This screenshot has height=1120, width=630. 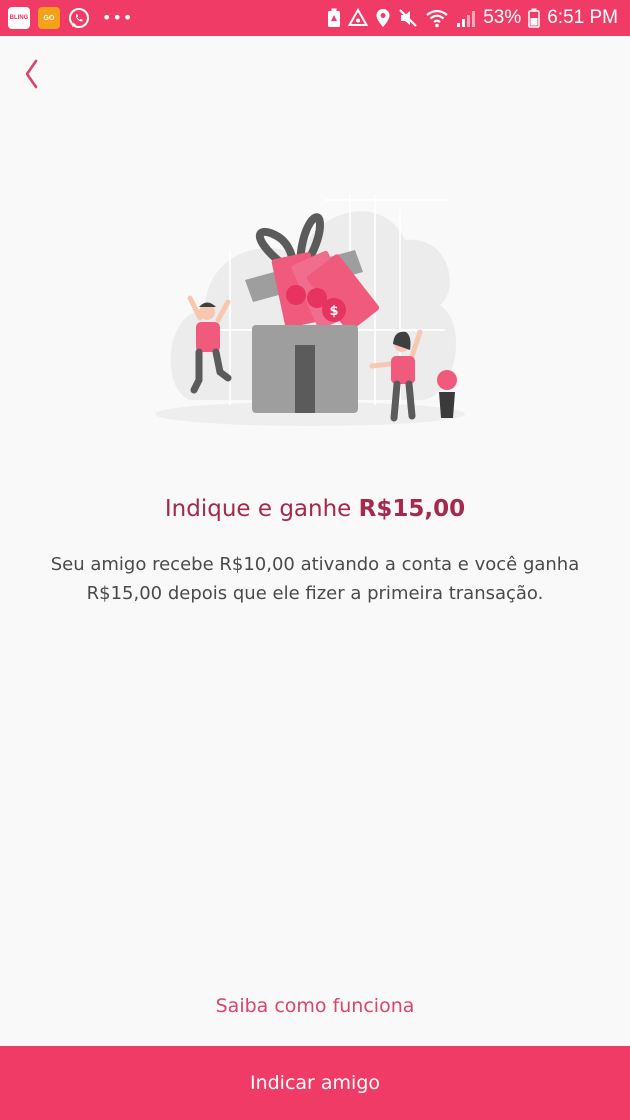 I want to click on go-app-icon: GO, so click(x=49, y=18).